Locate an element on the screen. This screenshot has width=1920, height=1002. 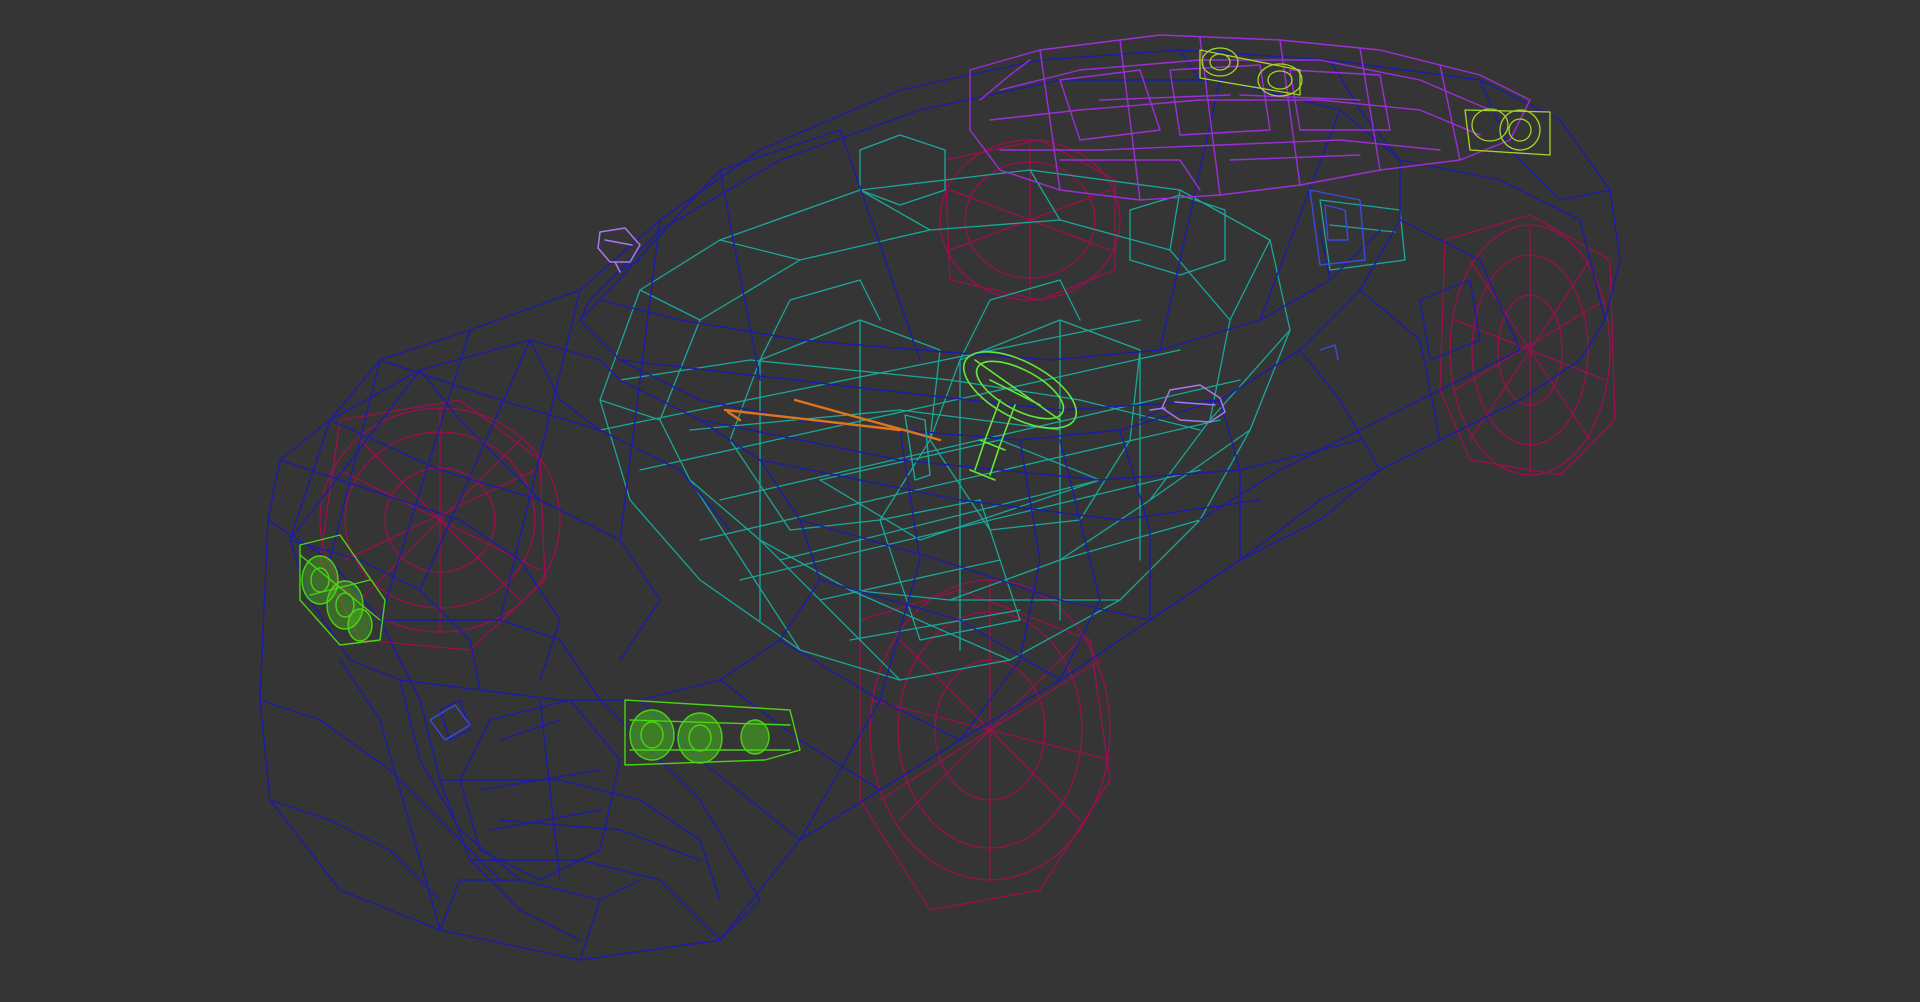
rear-left-wheel is located at coordinates (1030, 220).